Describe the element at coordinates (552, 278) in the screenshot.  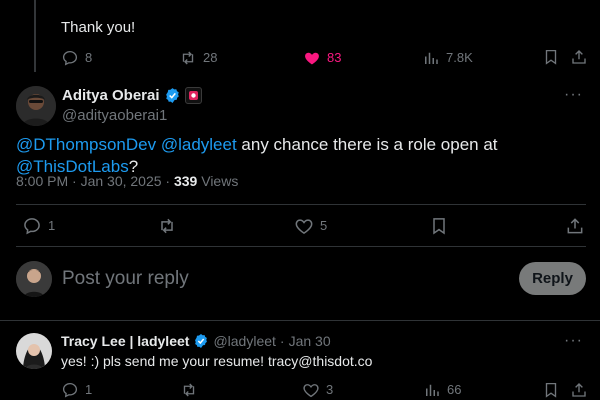
I see `reply-submit-button: Reply` at that location.